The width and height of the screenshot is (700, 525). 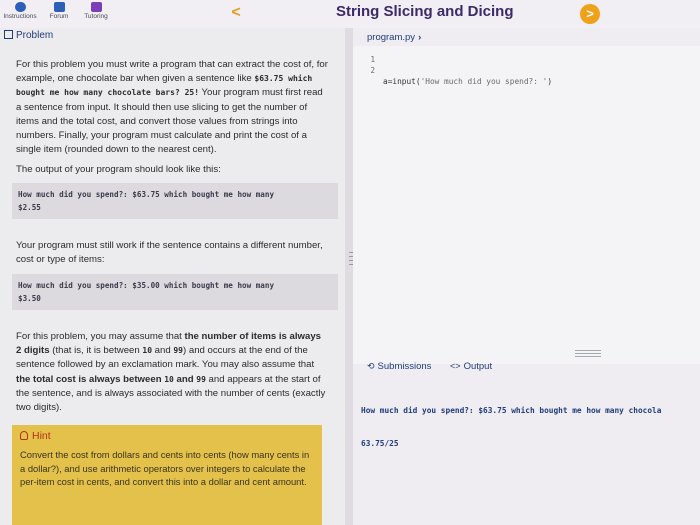 What do you see at coordinates (425, 11) in the screenshot?
I see `page-title: String Slicing and Dicing` at bounding box center [425, 11].